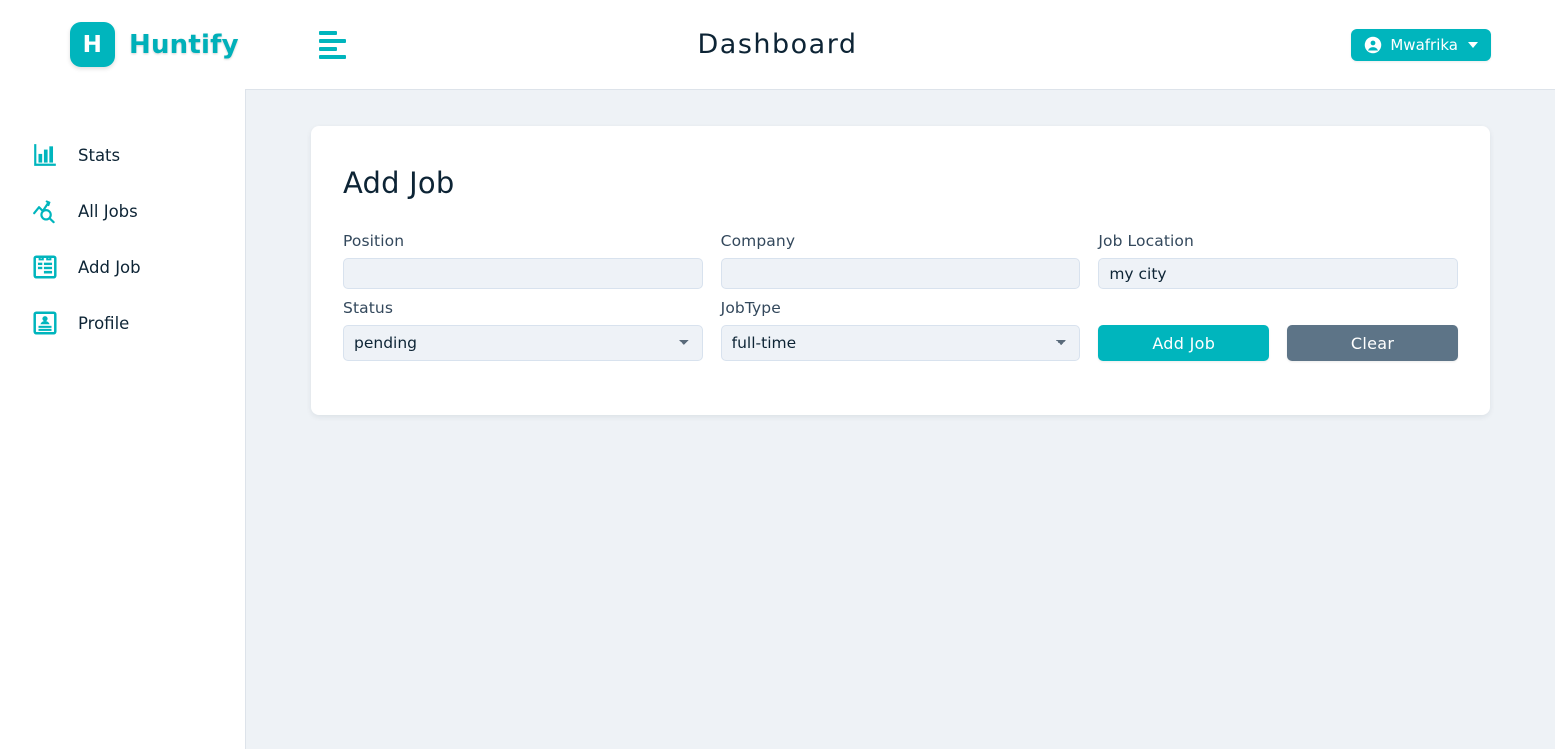  I want to click on company-label: Company, so click(758, 241).